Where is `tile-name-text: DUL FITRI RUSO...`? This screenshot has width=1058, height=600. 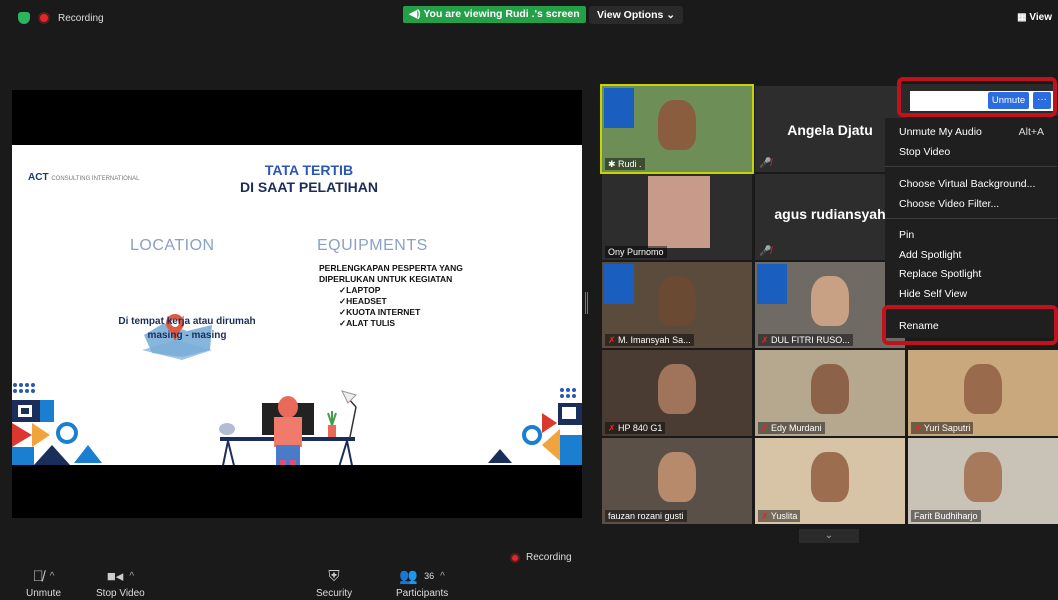
tile-name-text: DUL FITRI RUSO... is located at coordinates (810, 340).